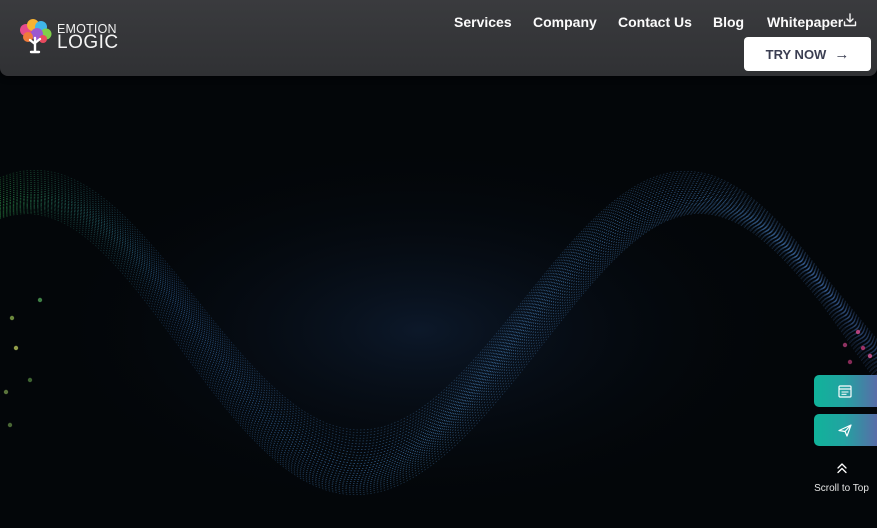 The width and height of the screenshot is (877, 528). I want to click on nav-link-company: Company, so click(565, 22).